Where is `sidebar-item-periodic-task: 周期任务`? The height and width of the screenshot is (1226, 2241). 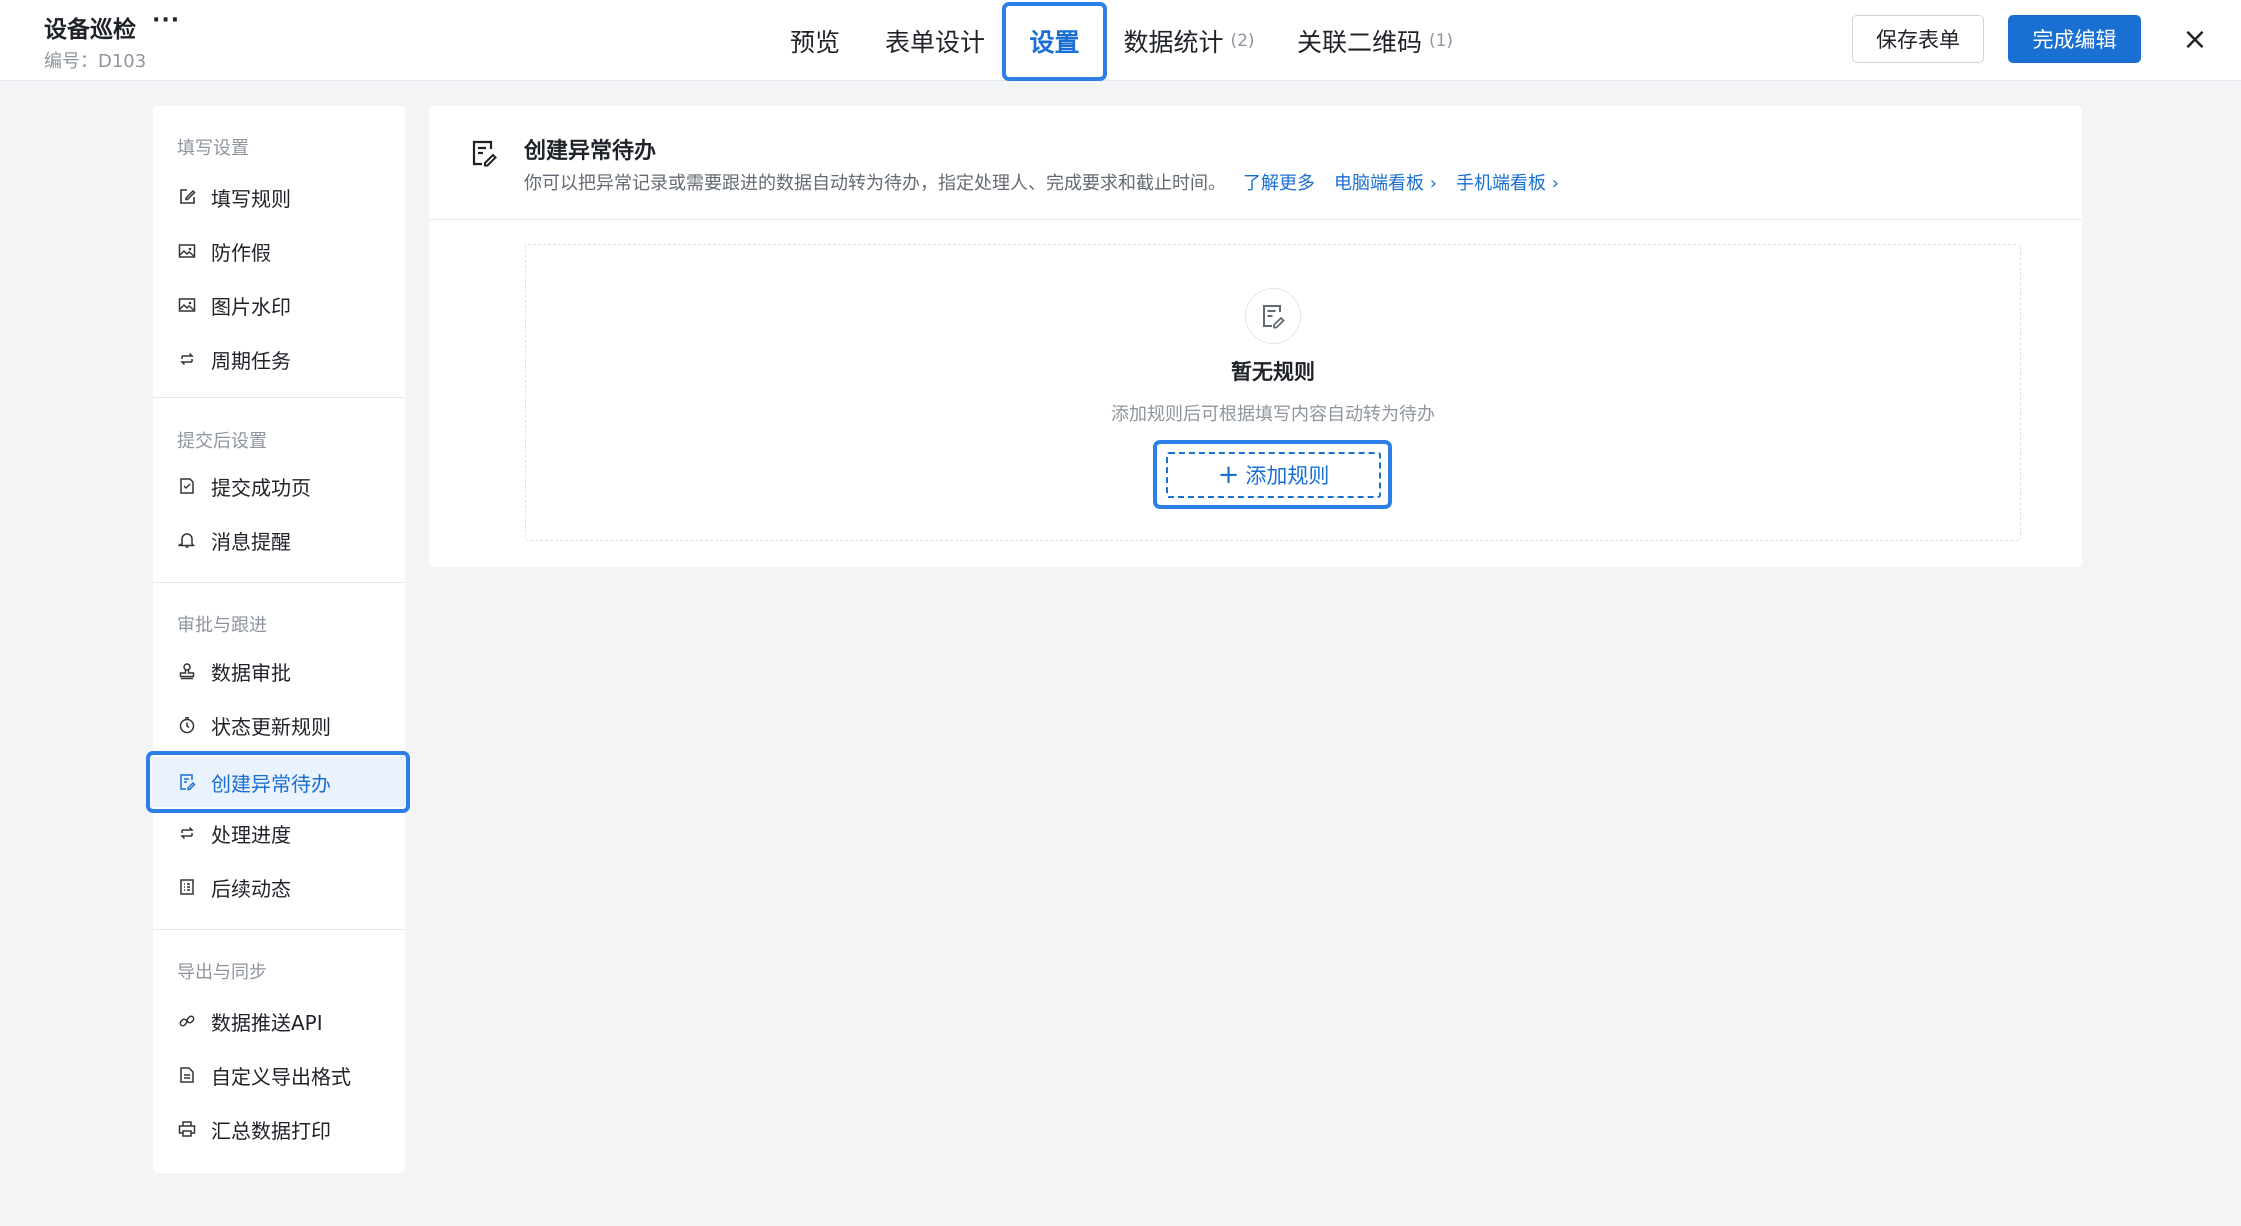 sidebar-item-periodic-task: 周期任务 is located at coordinates (279, 359).